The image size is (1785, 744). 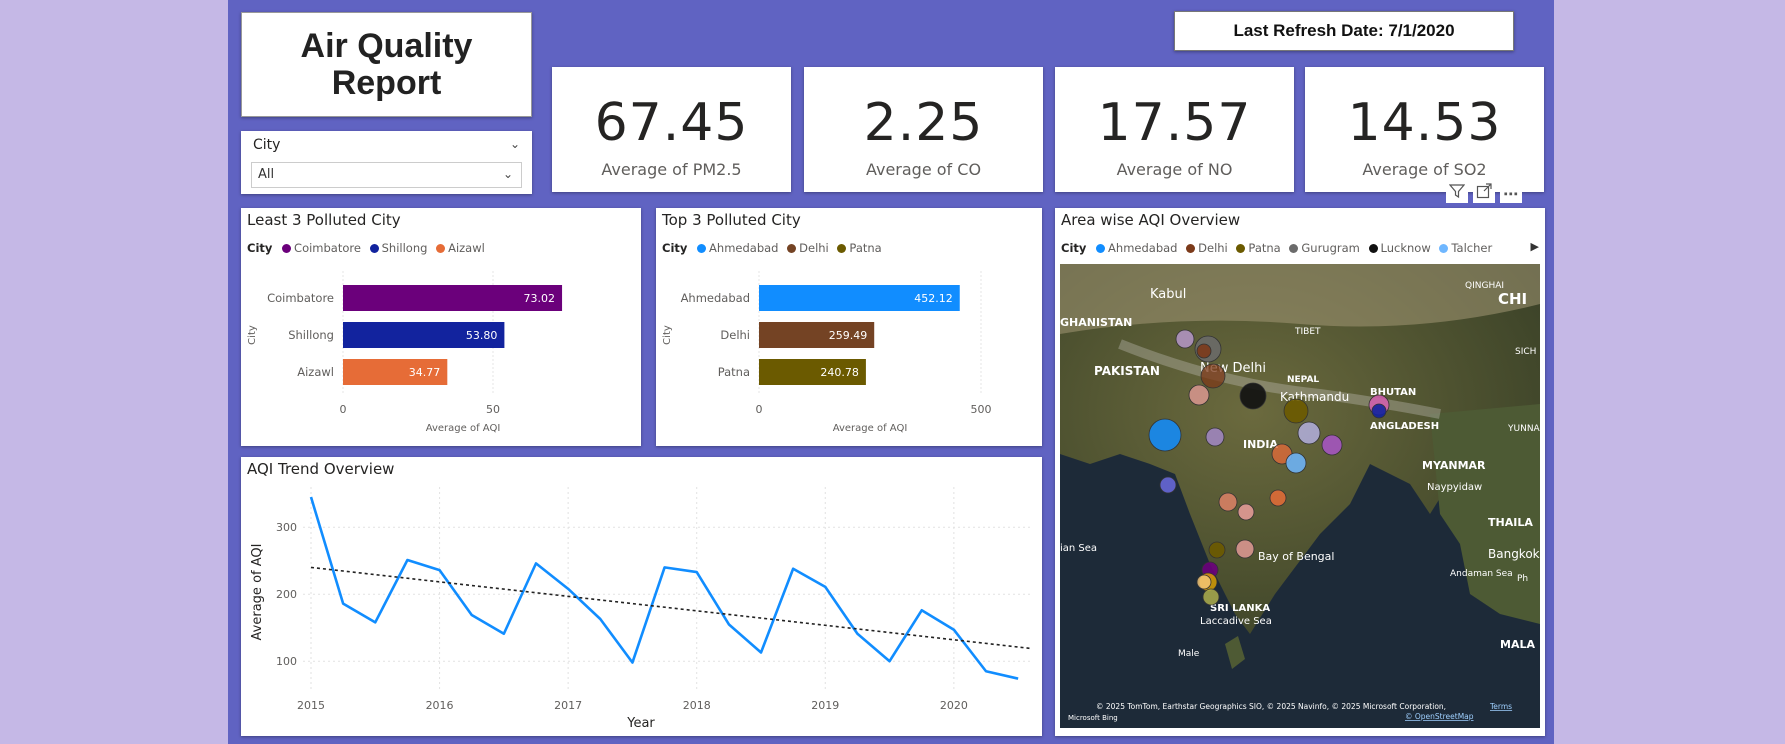 I want to click on y-tick-label: 100, so click(x=286, y=661).